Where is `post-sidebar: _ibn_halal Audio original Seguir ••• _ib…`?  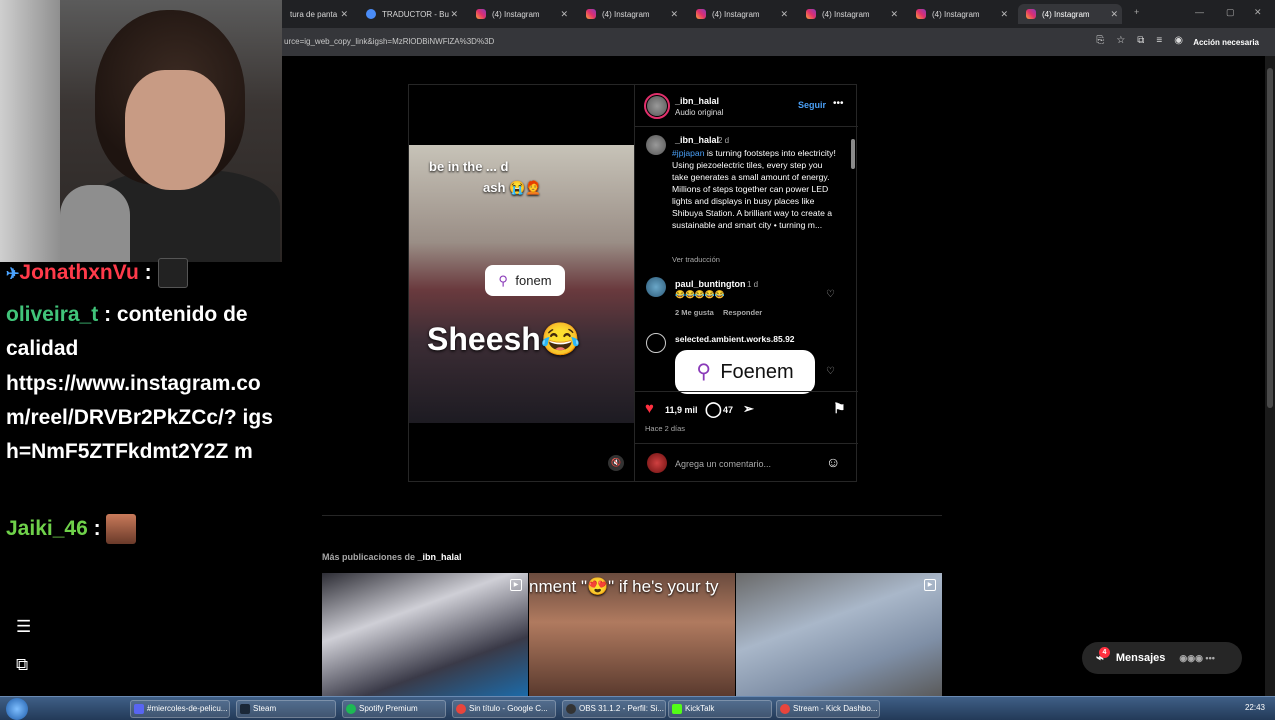
post-sidebar: _ibn_halal Audio original Seguir ••• _ib… is located at coordinates (746, 283).